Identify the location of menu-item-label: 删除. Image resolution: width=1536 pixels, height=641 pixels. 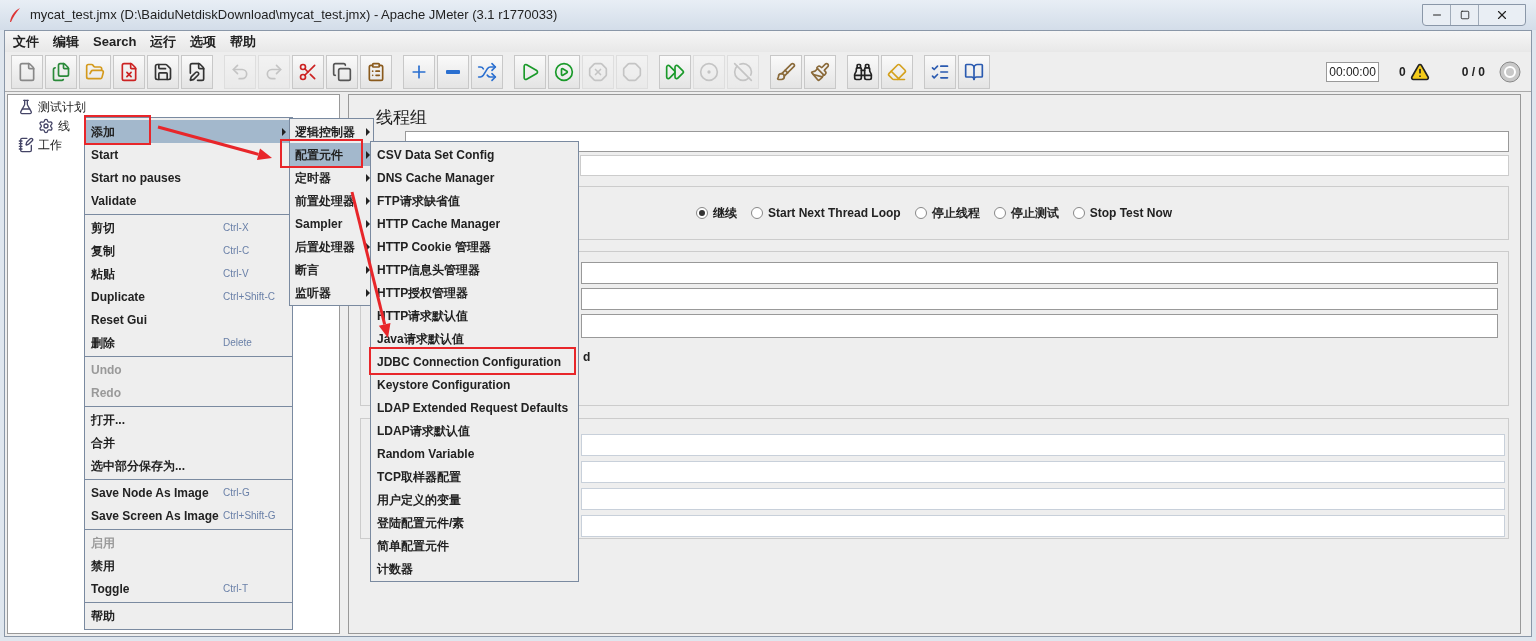
(103, 343).